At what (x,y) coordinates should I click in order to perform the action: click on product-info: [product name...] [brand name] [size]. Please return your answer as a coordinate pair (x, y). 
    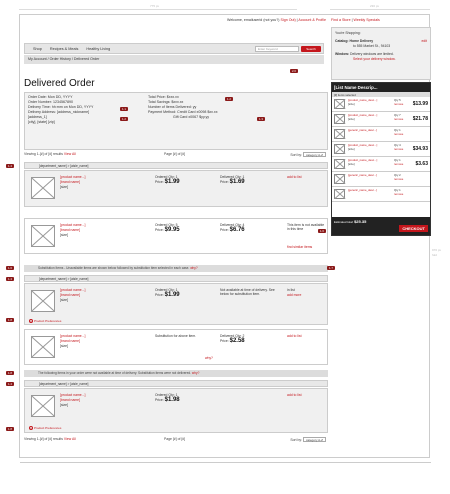
    Looking at the image, I should click on (72, 341).